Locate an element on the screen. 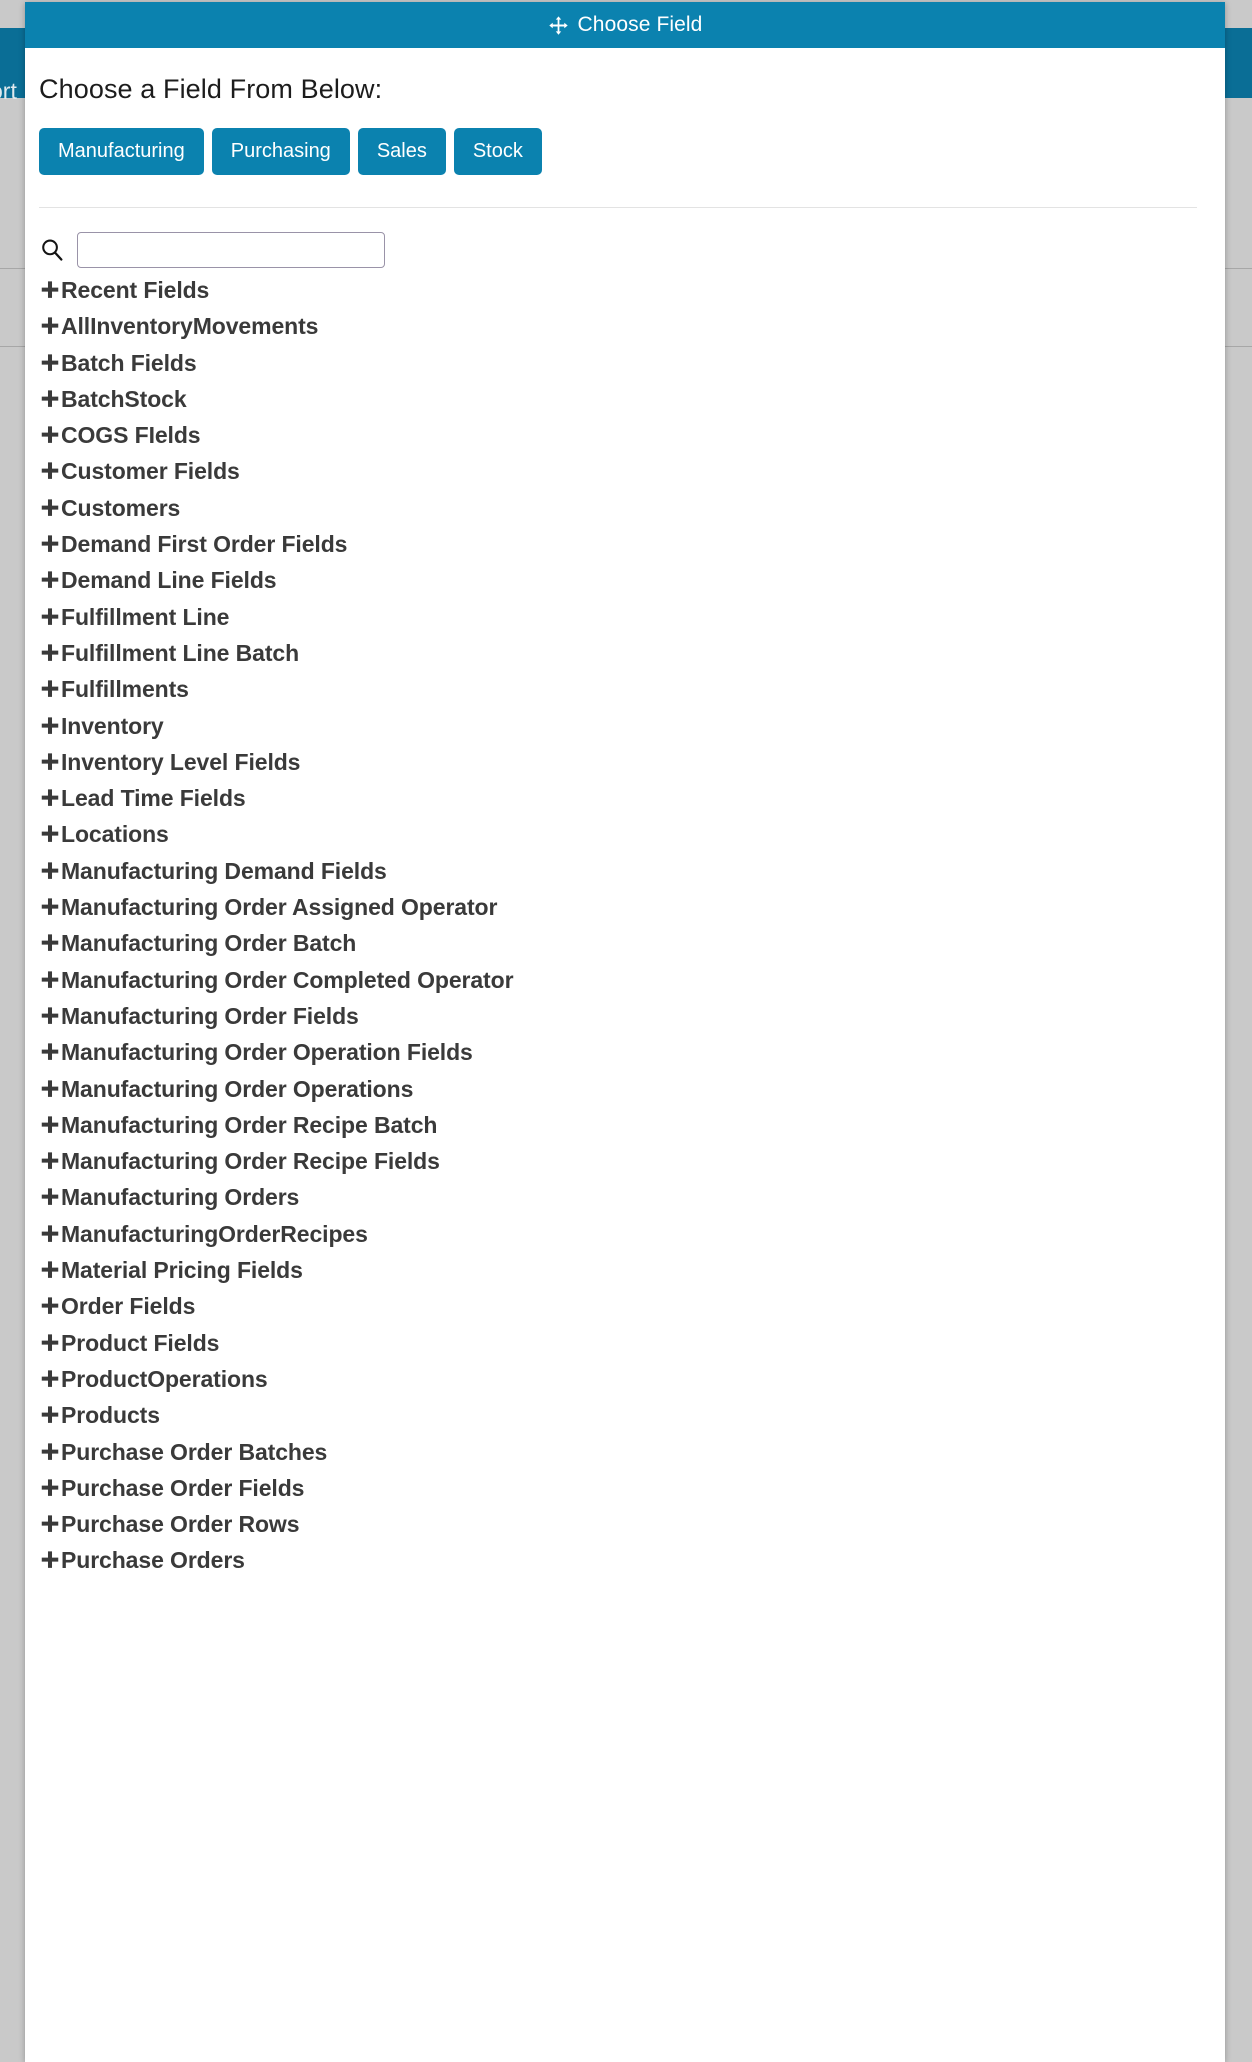 This screenshot has height=2062, width=1252. field-group-label: Manufacturing Order Recipe Fields is located at coordinates (250, 1161).